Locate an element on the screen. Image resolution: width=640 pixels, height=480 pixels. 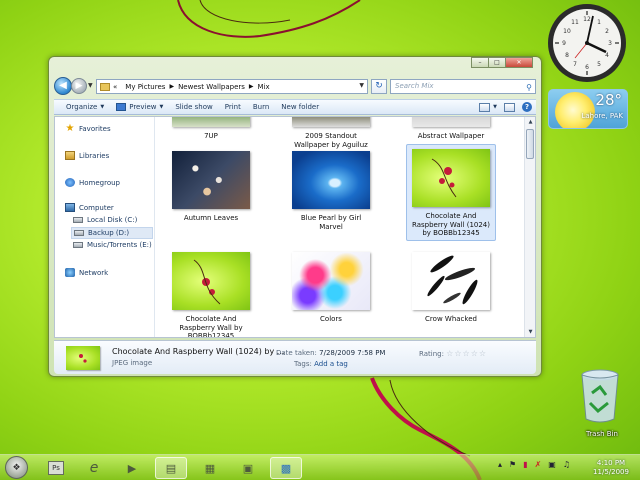
taskbar-calculator: ▦ is located at coordinates (210, 468).